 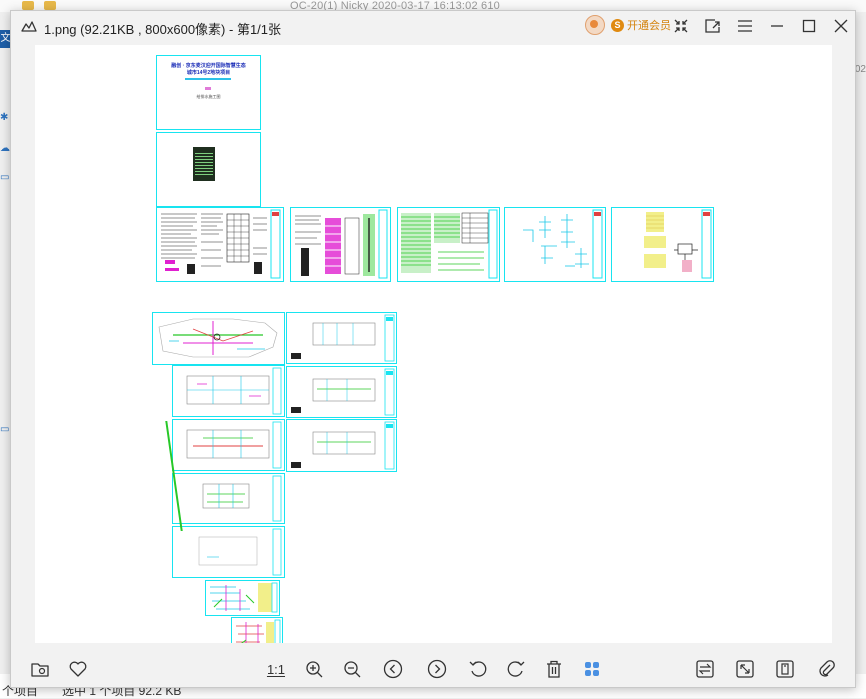 I want to click on next-image-button, so click(x=437, y=669).